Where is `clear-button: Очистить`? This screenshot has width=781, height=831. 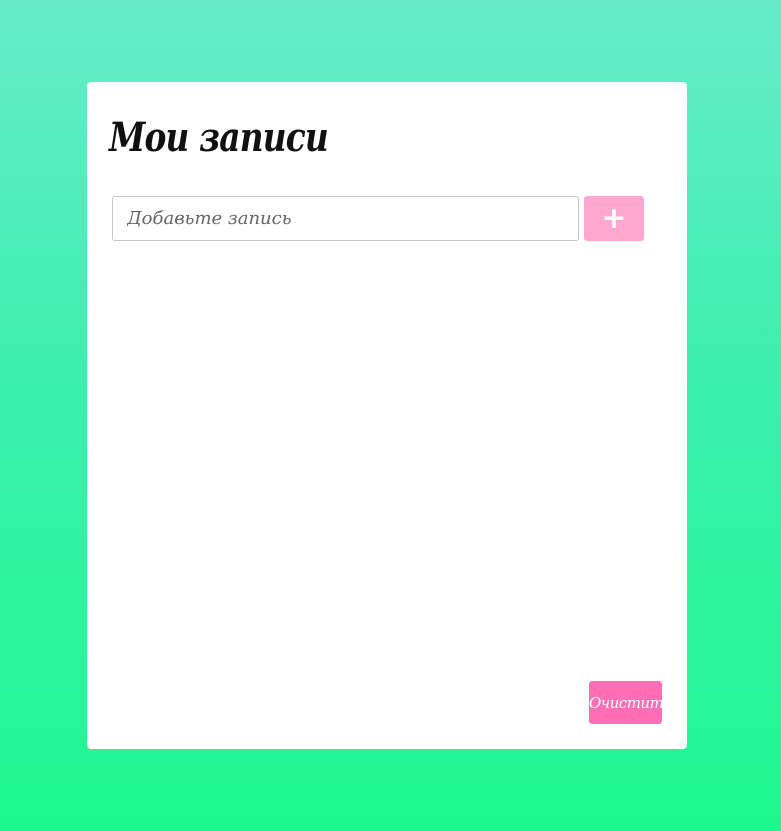
clear-button: Очистить is located at coordinates (630, 702).